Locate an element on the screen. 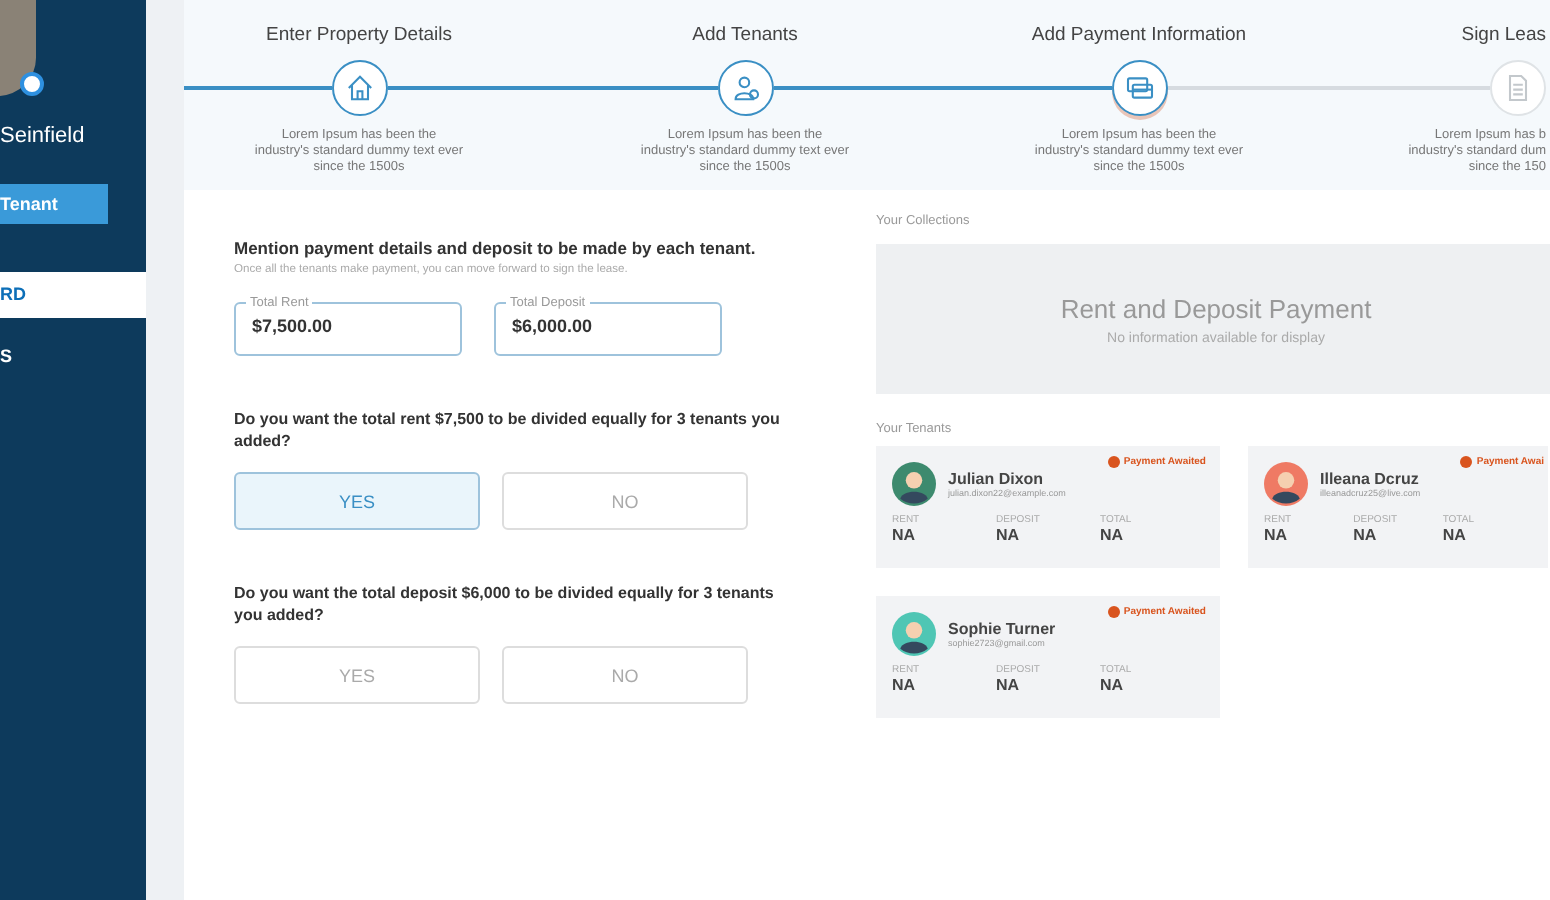 Image resolution: width=1550 pixels, height=900 pixels. settings-icon is located at coordinates (32, 84).